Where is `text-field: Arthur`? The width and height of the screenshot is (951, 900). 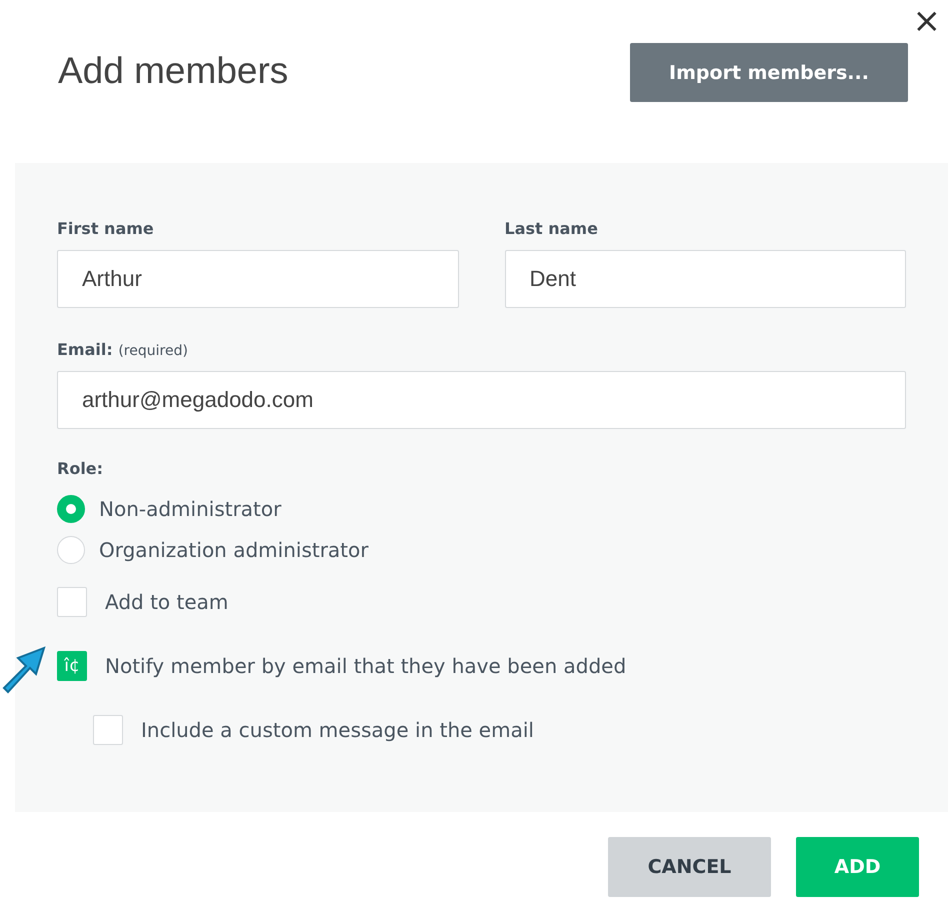 text-field: Arthur is located at coordinates (257, 279).